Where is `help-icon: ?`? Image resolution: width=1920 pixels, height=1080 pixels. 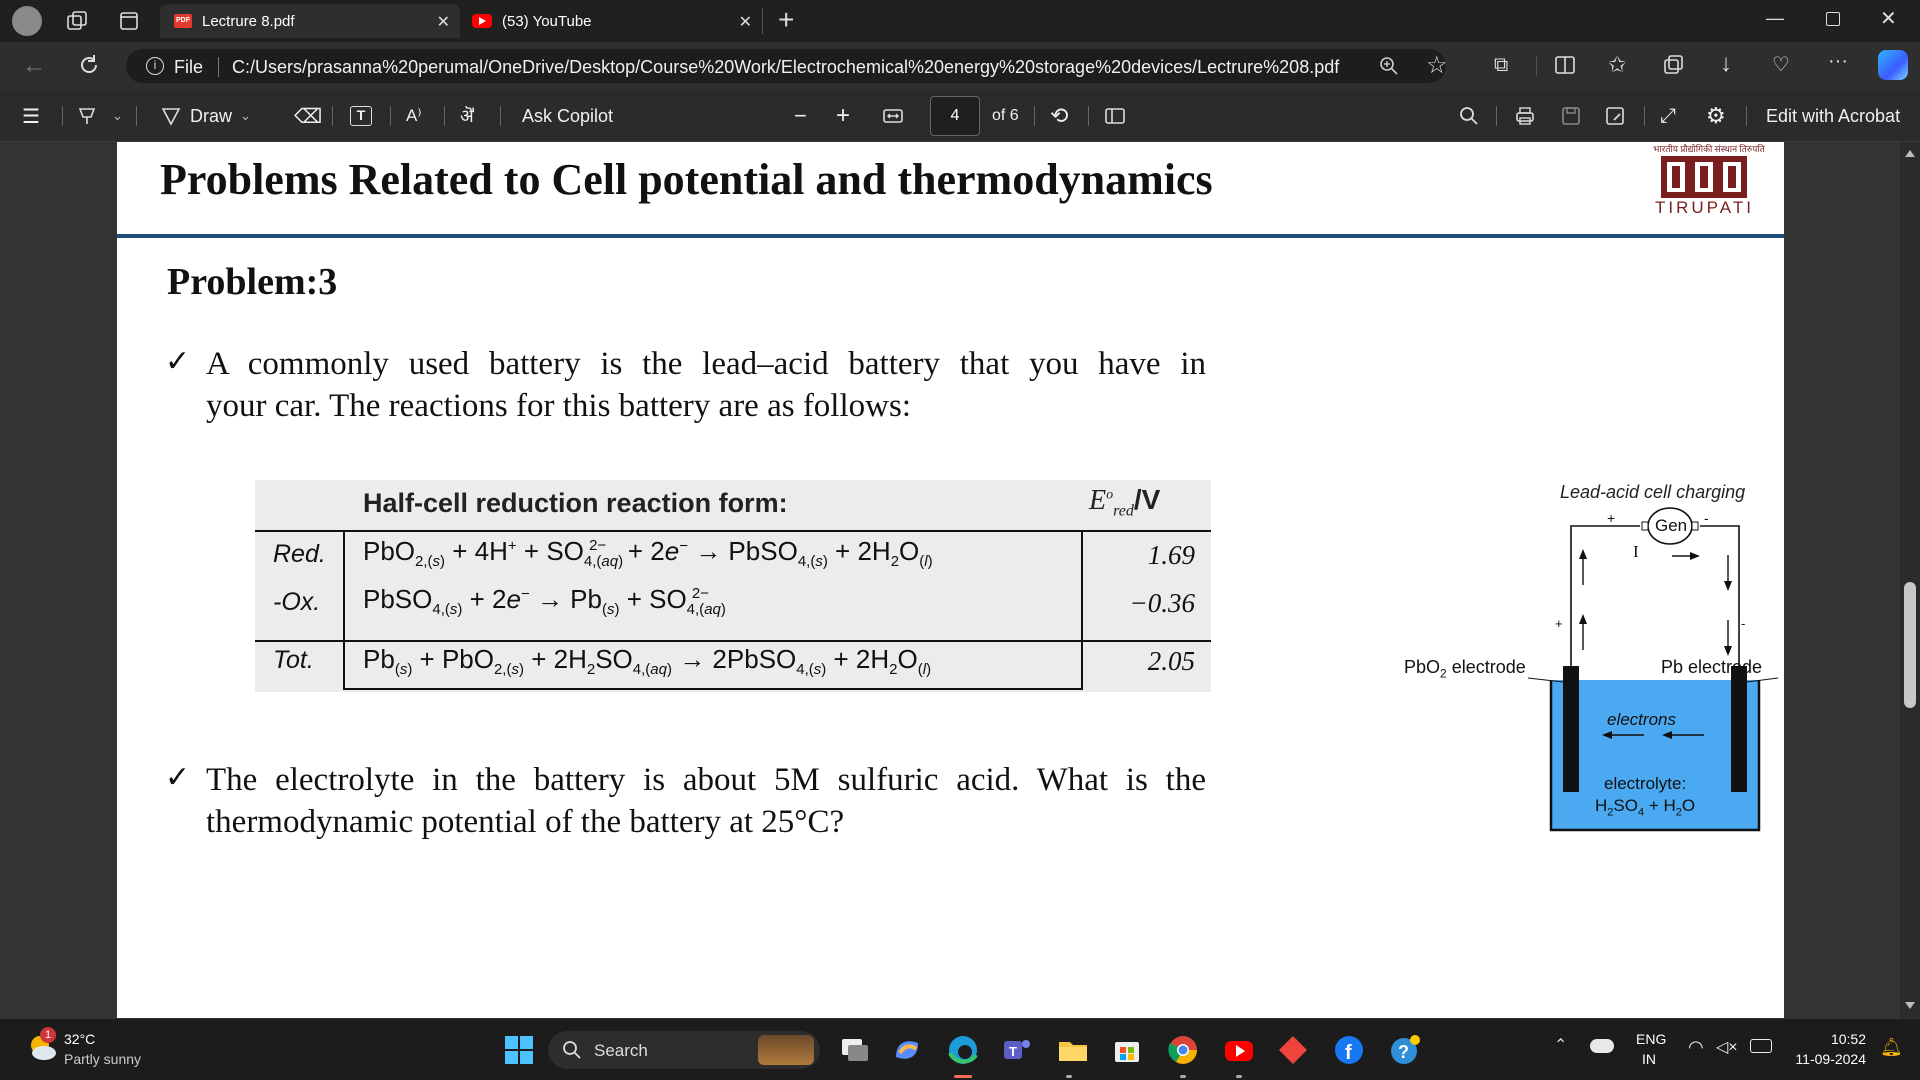 help-icon: ? is located at coordinates (1405, 1050).